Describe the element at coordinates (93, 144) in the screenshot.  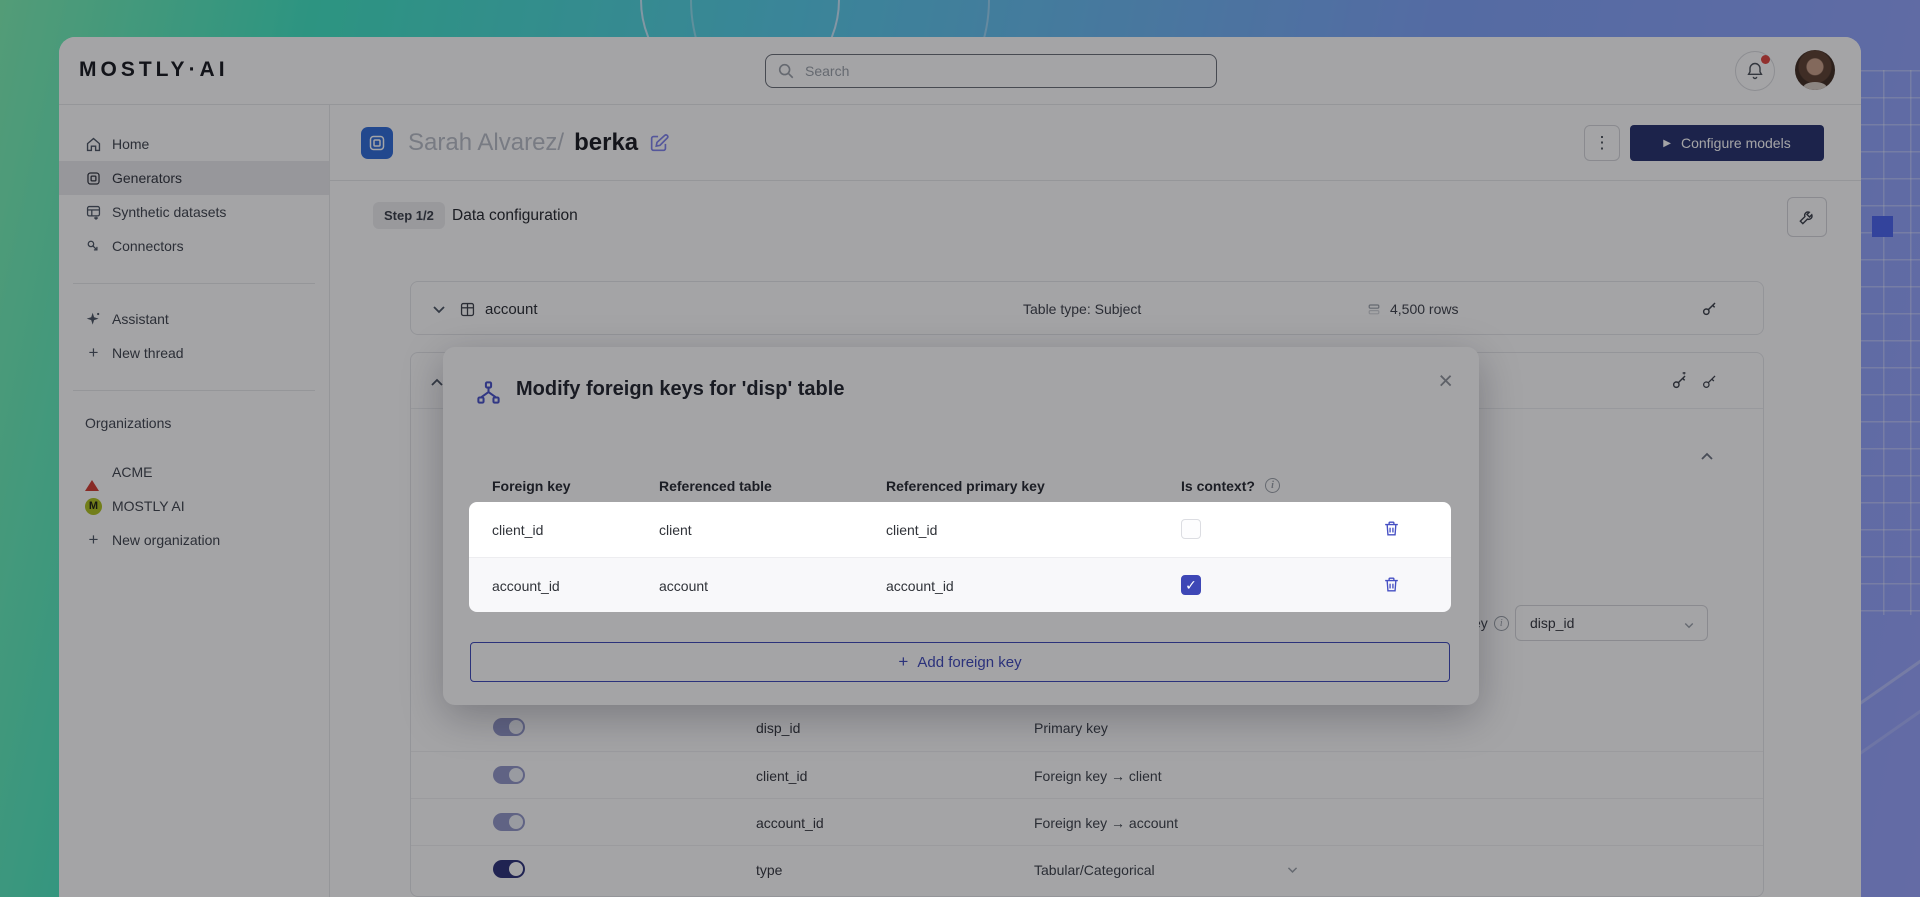
I see `home-icon` at that location.